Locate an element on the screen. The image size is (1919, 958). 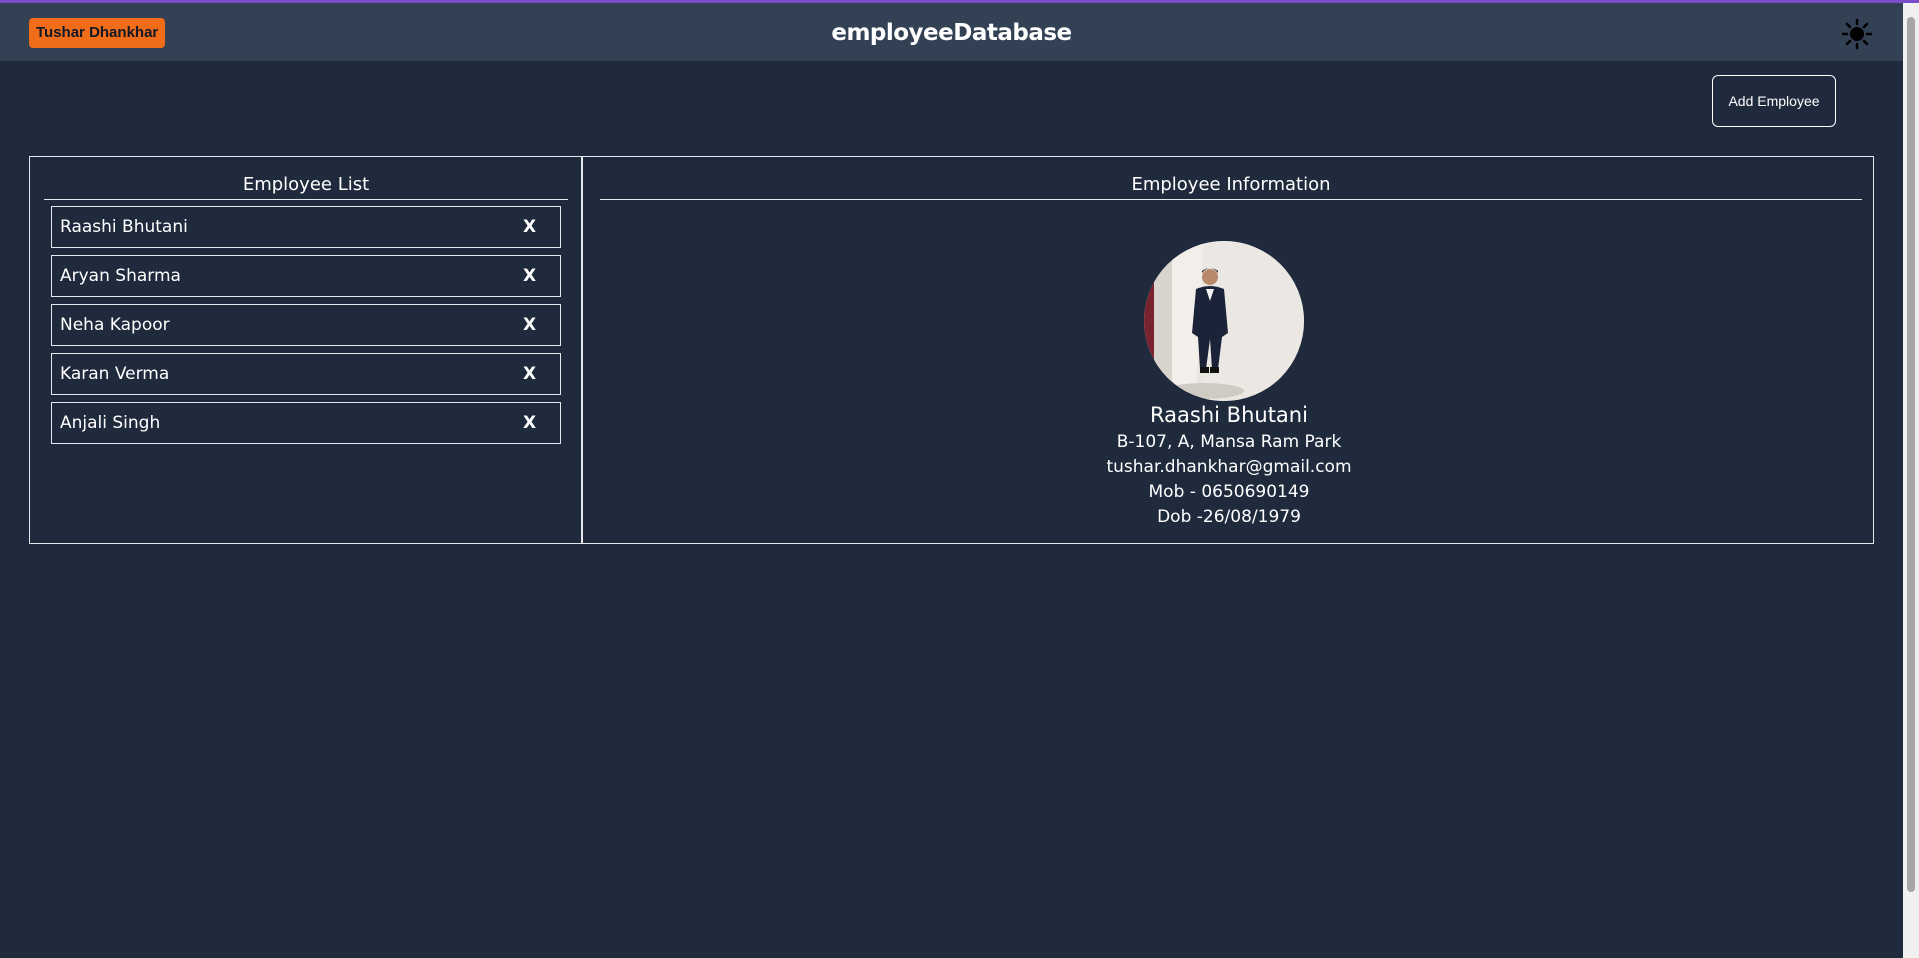
app-title: employeeDatabase is located at coordinates (951, 33).